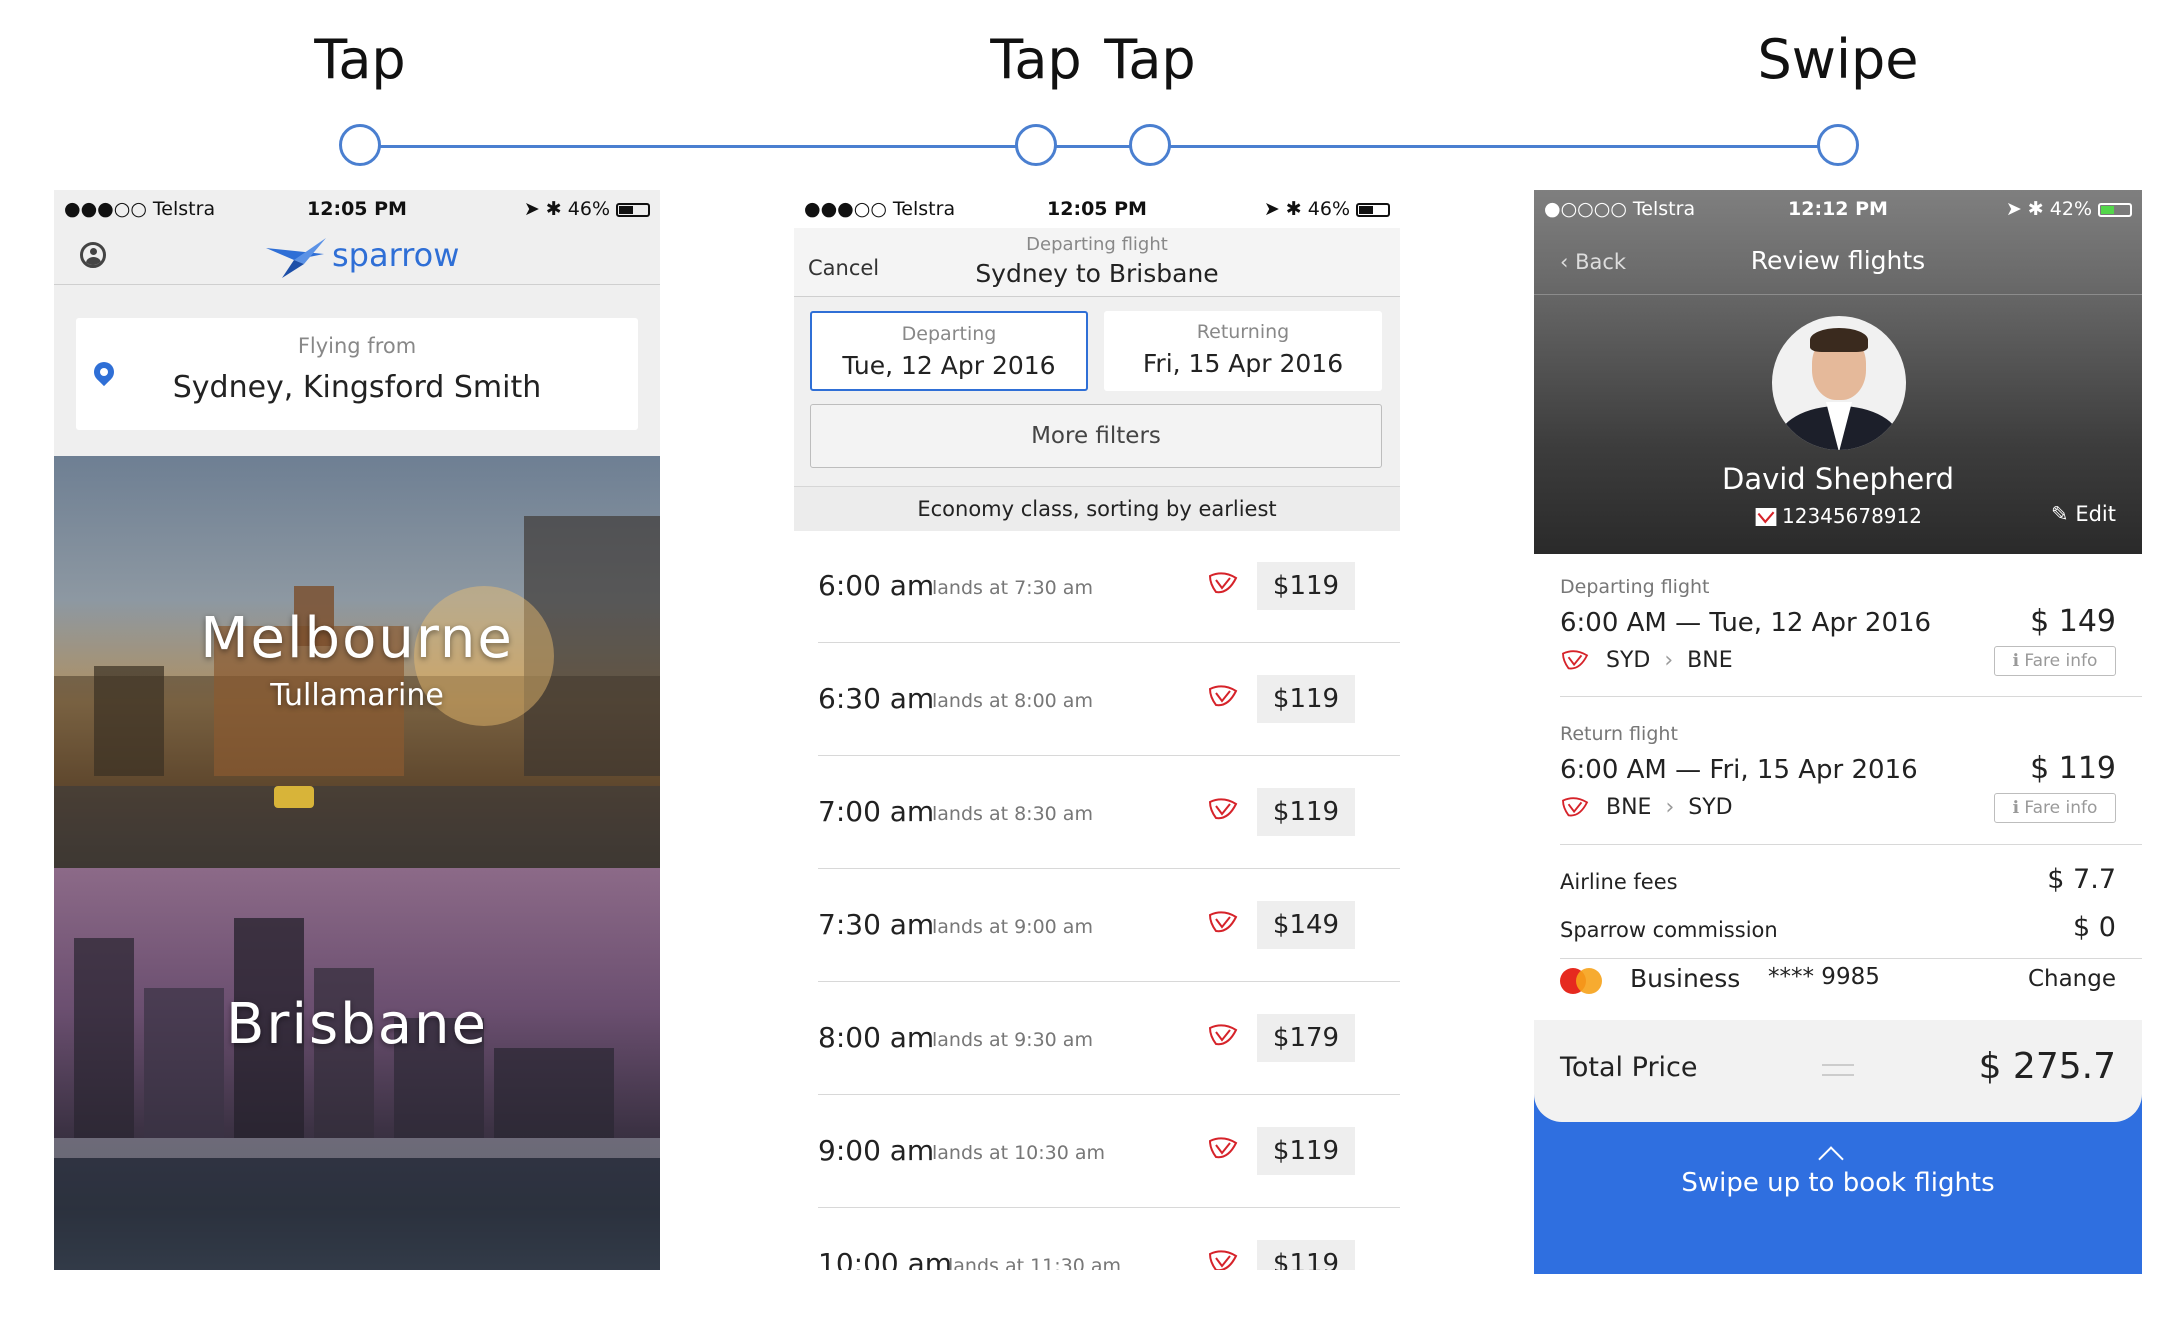 Image resolution: width=2180 pixels, height=1329 pixels. Describe the element at coordinates (876, 698) in the screenshot. I see `departure-time: 6:30 am` at that location.